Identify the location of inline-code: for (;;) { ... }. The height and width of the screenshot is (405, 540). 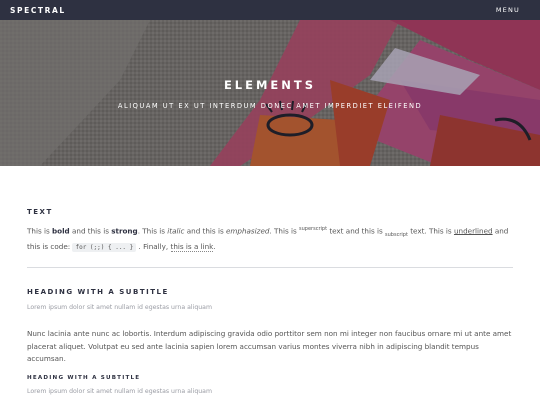
(104, 248).